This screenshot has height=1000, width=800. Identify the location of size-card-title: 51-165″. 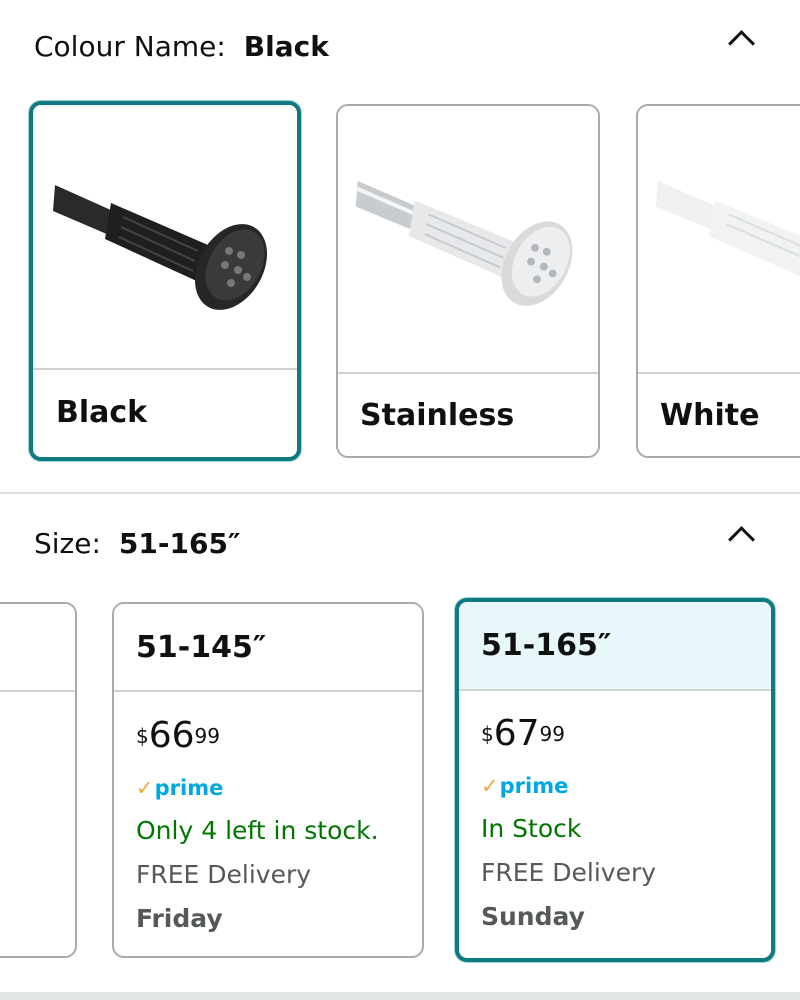
(546, 645).